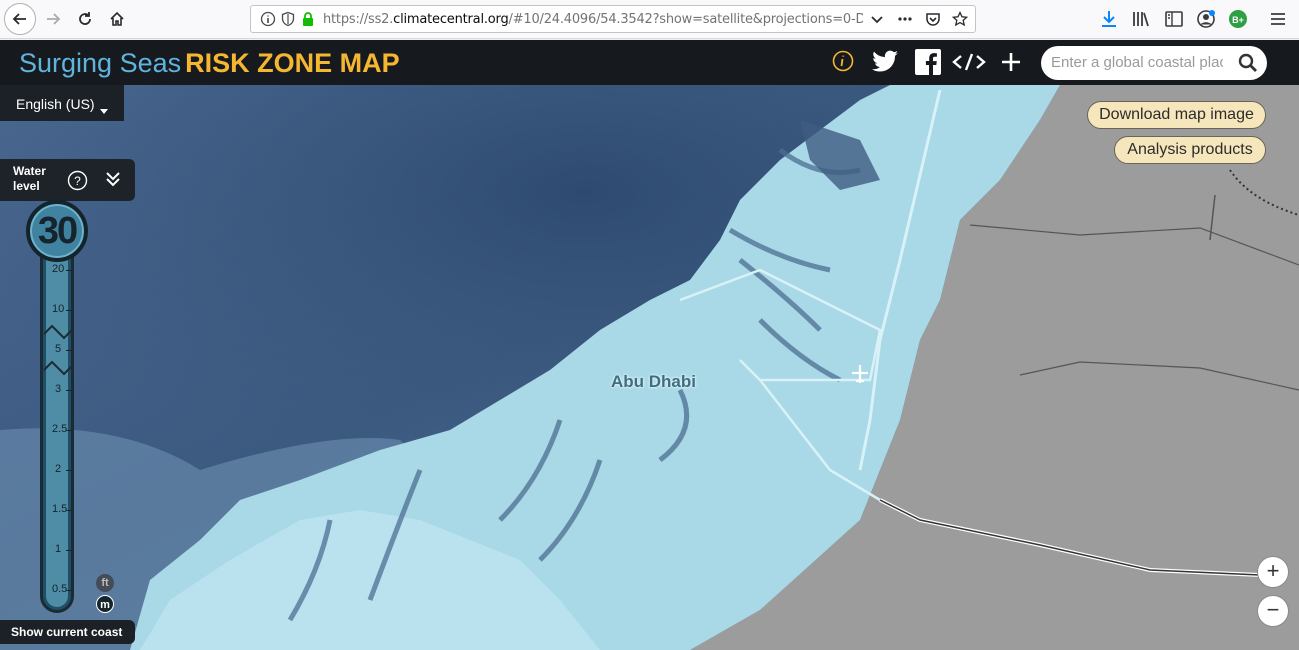 Image resolution: width=1299 pixels, height=650 pixels. Describe the element at coordinates (20, 19) in the screenshot. I see `back-arrow-icon` at that location.